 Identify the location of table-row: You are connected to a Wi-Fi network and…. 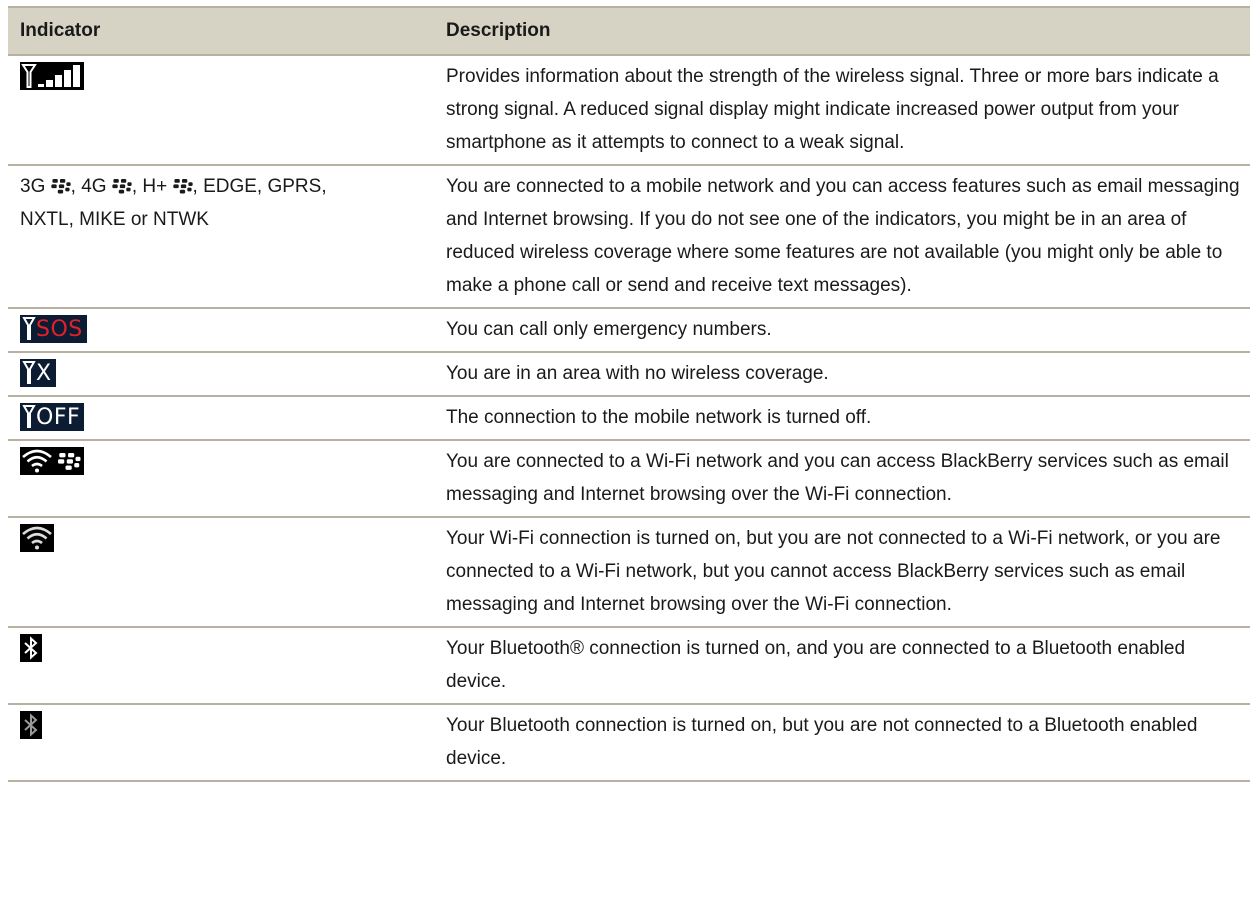
(629, 479).